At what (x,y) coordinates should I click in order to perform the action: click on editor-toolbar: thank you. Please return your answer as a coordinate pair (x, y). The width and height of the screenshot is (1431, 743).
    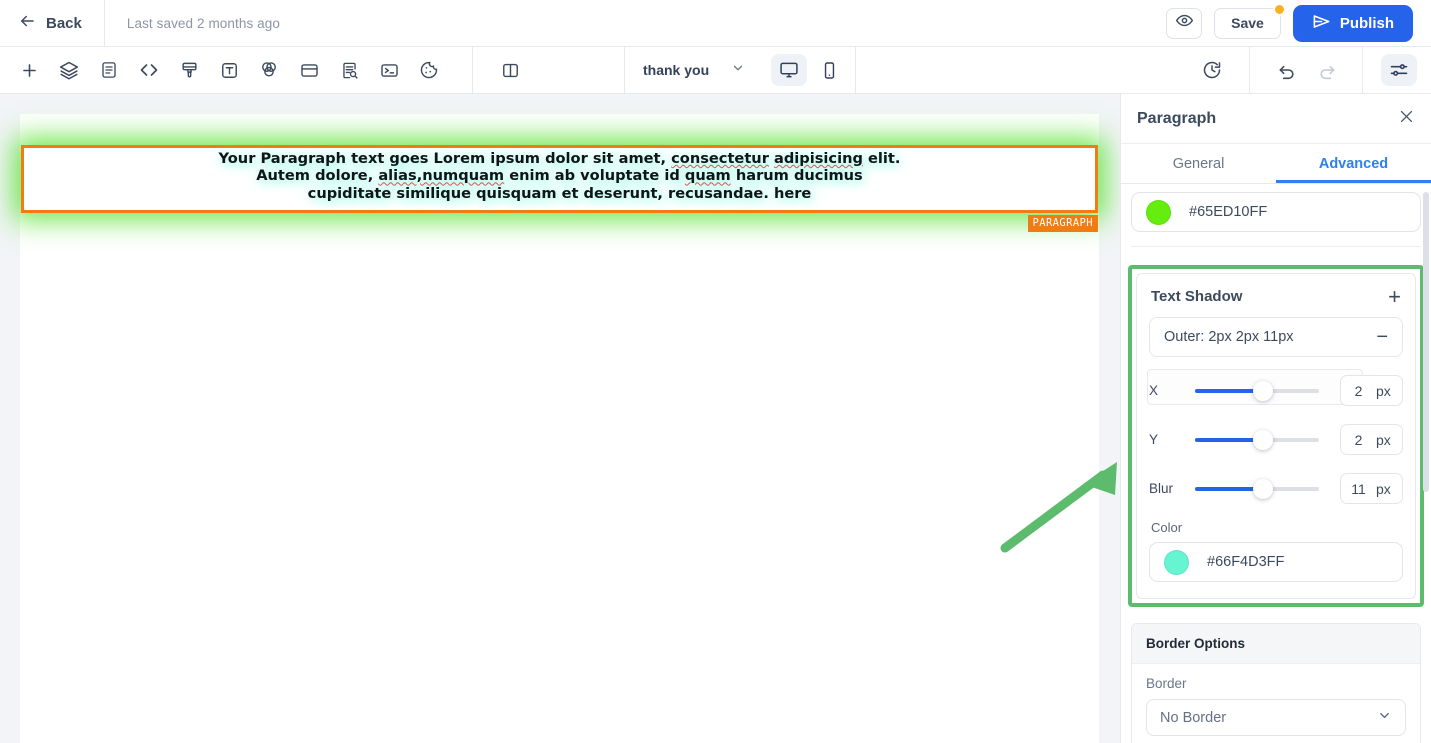
    Looking at the image, I should click on (715, 70).